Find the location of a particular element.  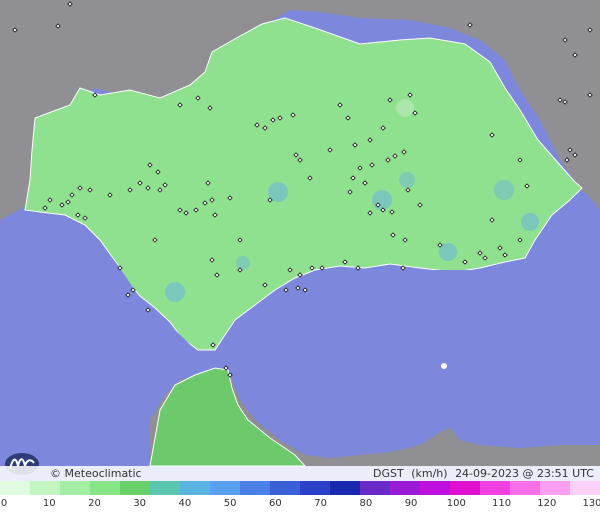

color-scale-tick-label: 30 is located at coordinates (140, 503).